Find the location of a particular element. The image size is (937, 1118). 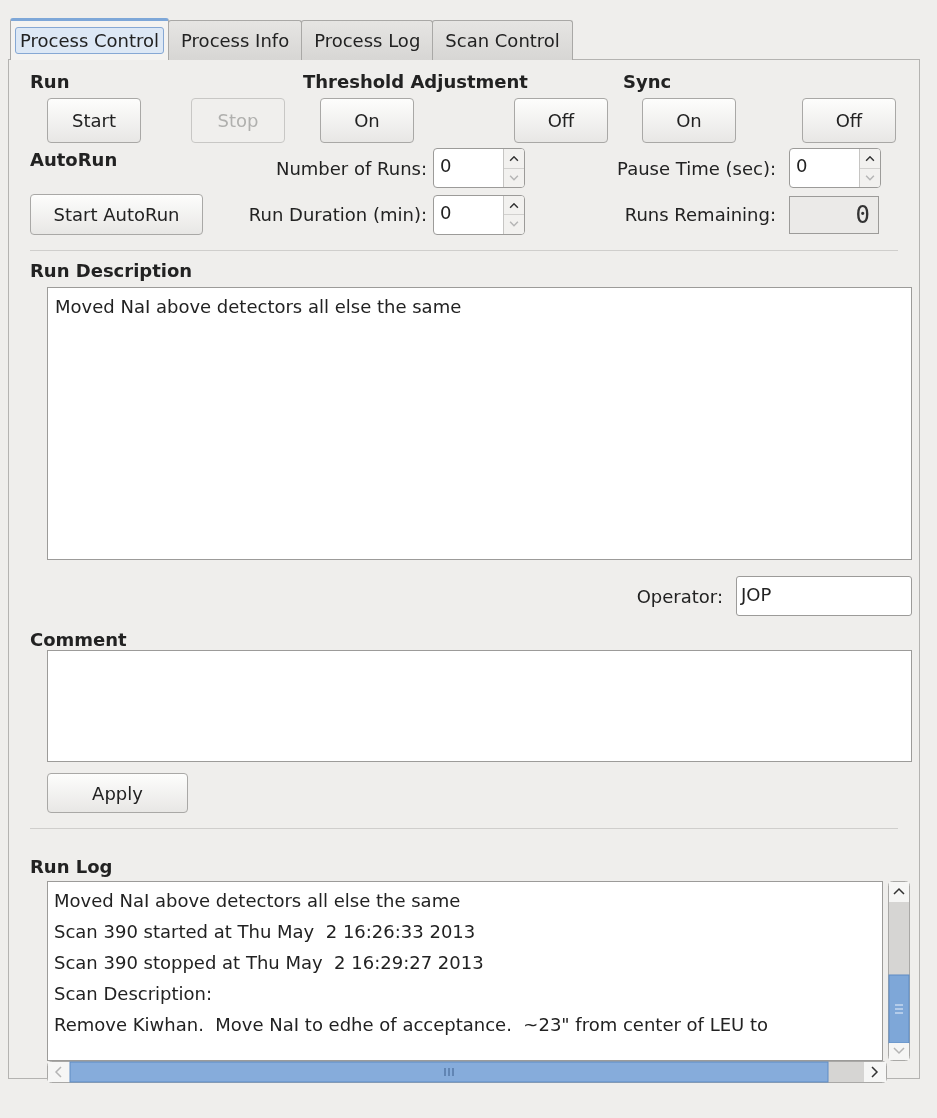

apply-button: Apply is located at coordinates (117, 793).